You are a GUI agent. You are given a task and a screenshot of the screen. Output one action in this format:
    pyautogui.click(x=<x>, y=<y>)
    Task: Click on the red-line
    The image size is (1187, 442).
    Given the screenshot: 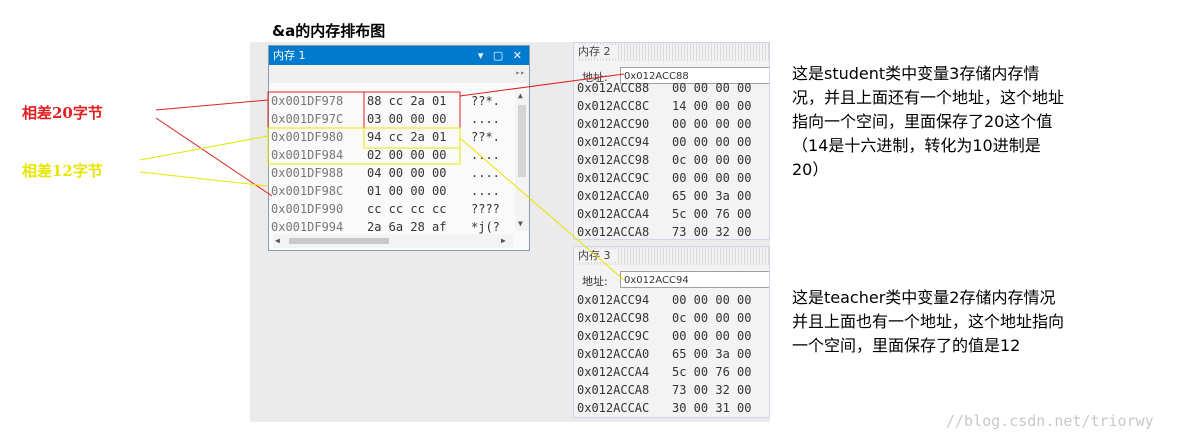 What is the action you would take?
    pyautogui.click(x=212, y=105)
    